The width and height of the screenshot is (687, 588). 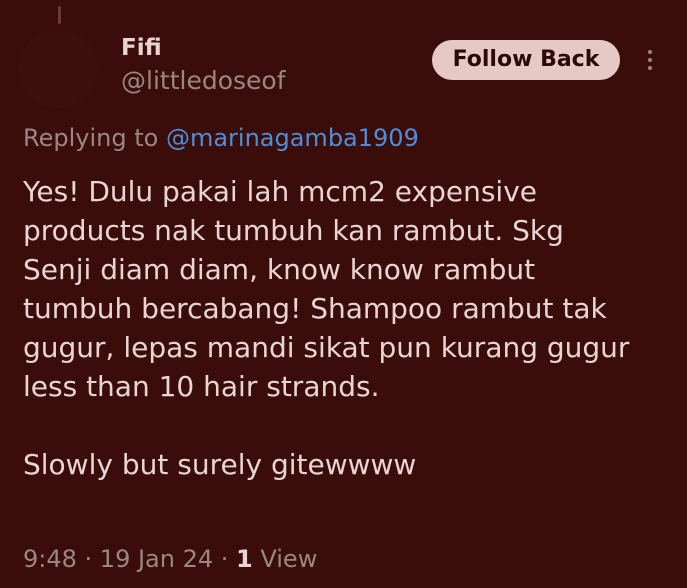 What do you see at coordinates (203, 81) in the screenshot?
I see `author-handle: @littledoseof` at bounding box center [203, 81].